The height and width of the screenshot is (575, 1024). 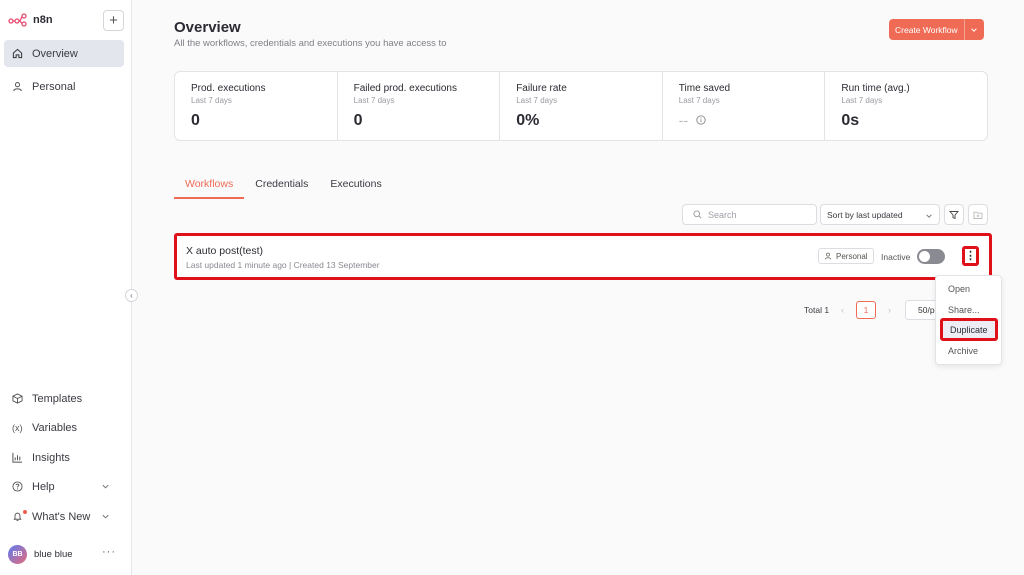 What do you see at coordinates (701, 120) in the screenshot?
I see `info-icon` at bounding box center [701, 120].